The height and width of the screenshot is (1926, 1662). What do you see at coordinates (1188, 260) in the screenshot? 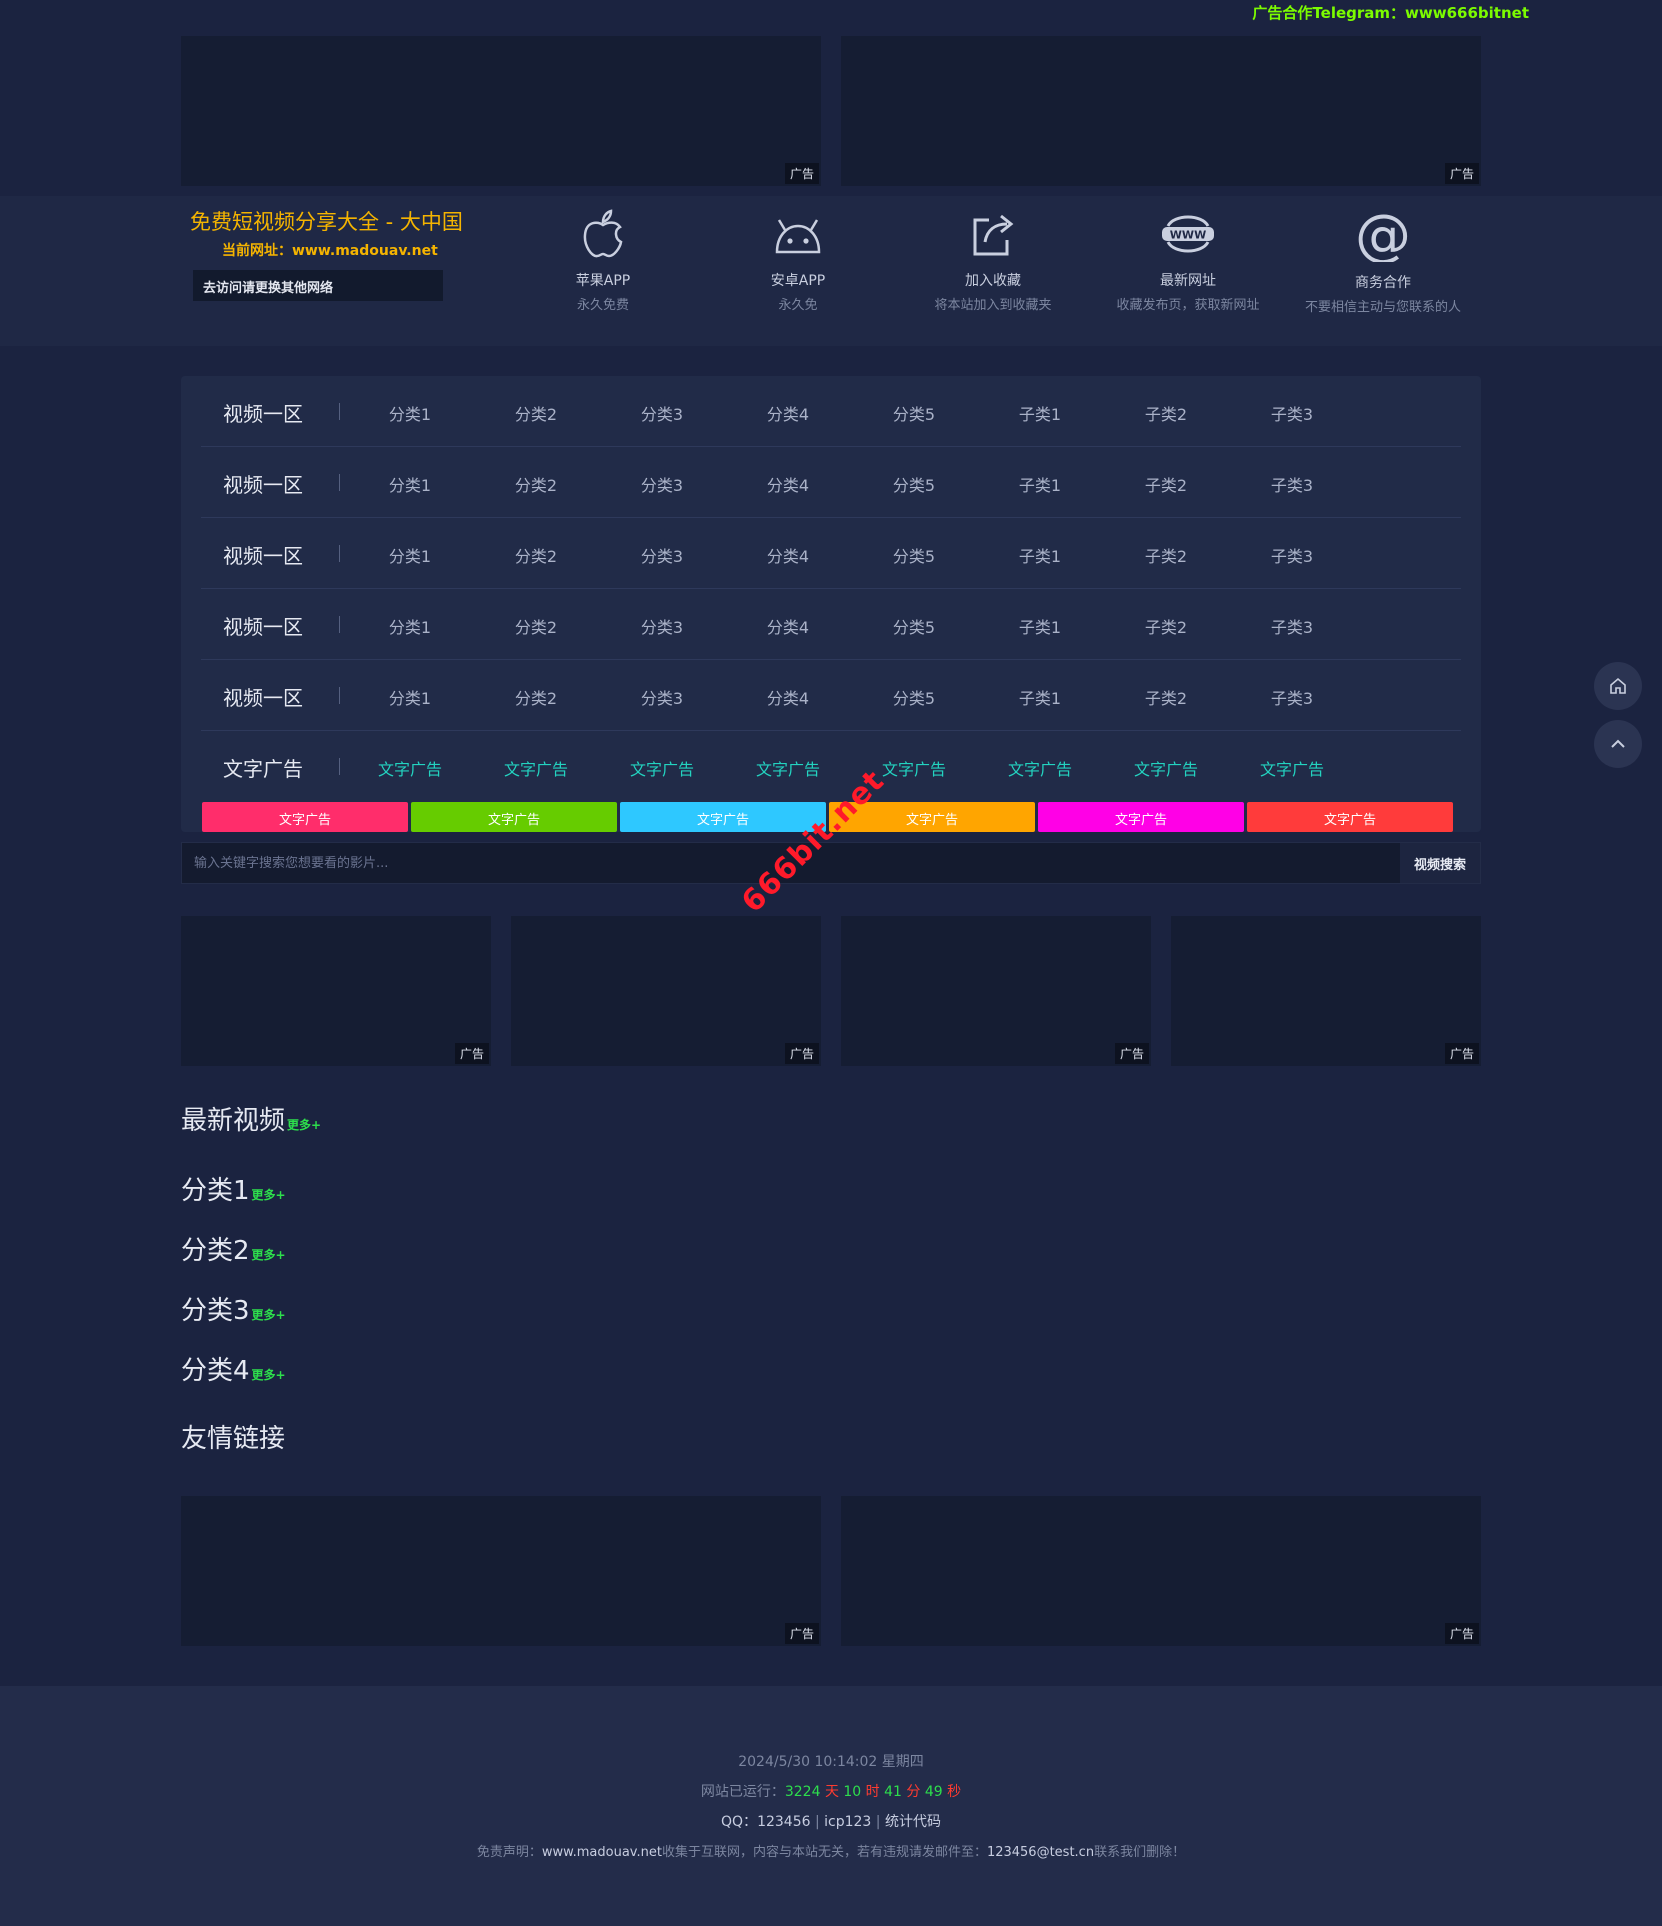
I see `feature-latest-url: WWW 最新网址 收藏发布页，获取新网址` at bounding box center [1188, 260].